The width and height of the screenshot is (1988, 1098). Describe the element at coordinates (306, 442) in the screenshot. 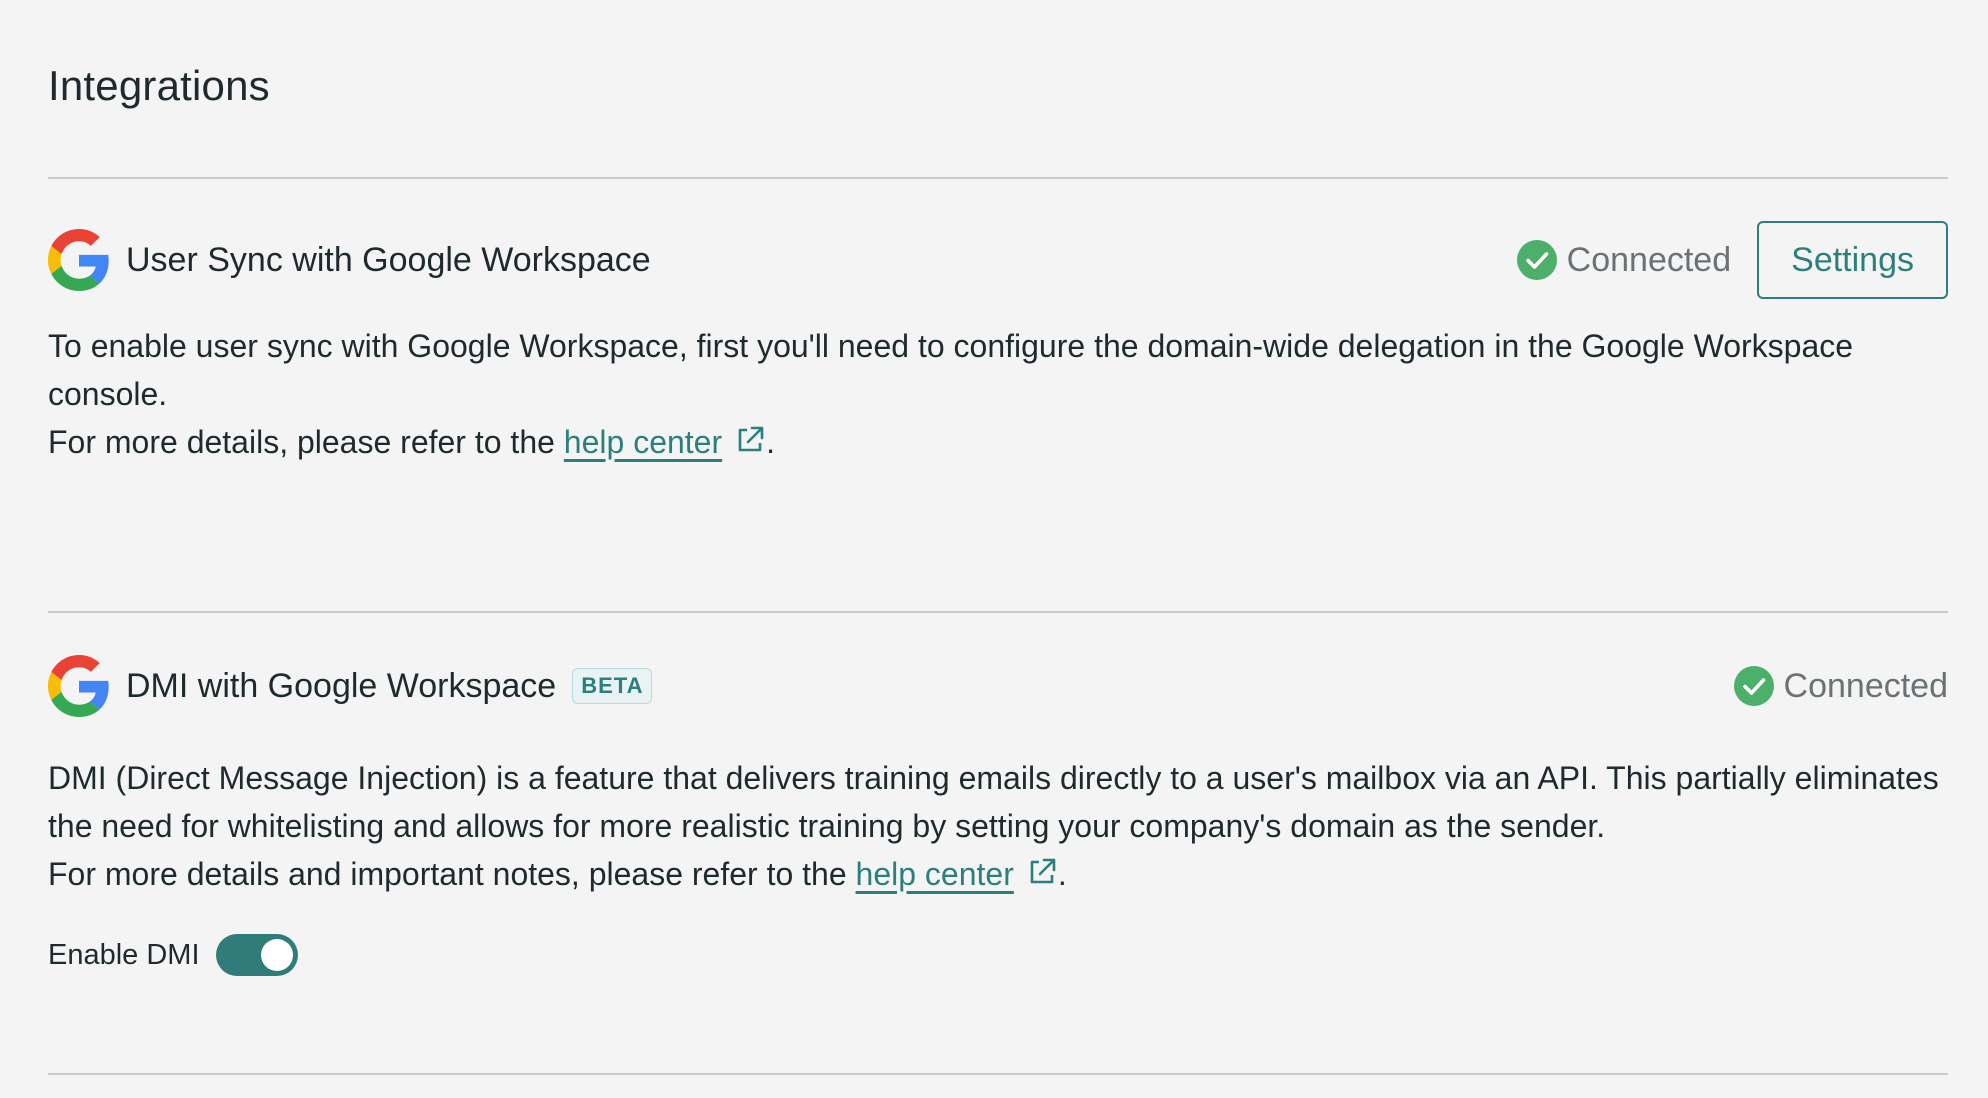

I see `description-help-prefix: For more details, please refer to the` at that location.